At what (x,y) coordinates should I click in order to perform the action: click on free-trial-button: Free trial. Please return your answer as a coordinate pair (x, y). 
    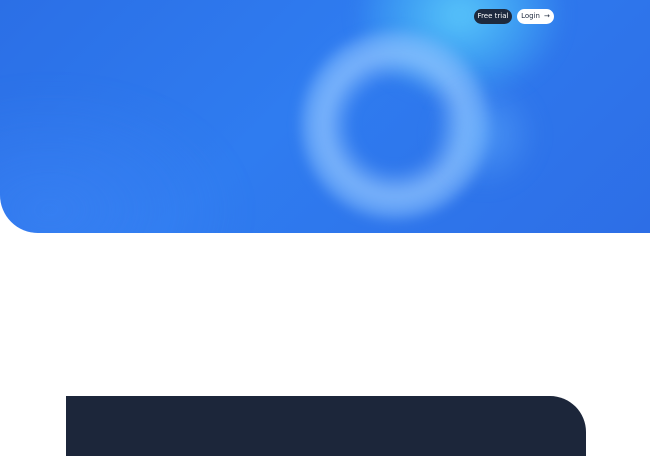
    Looking at the image, I should click on (493, 16).